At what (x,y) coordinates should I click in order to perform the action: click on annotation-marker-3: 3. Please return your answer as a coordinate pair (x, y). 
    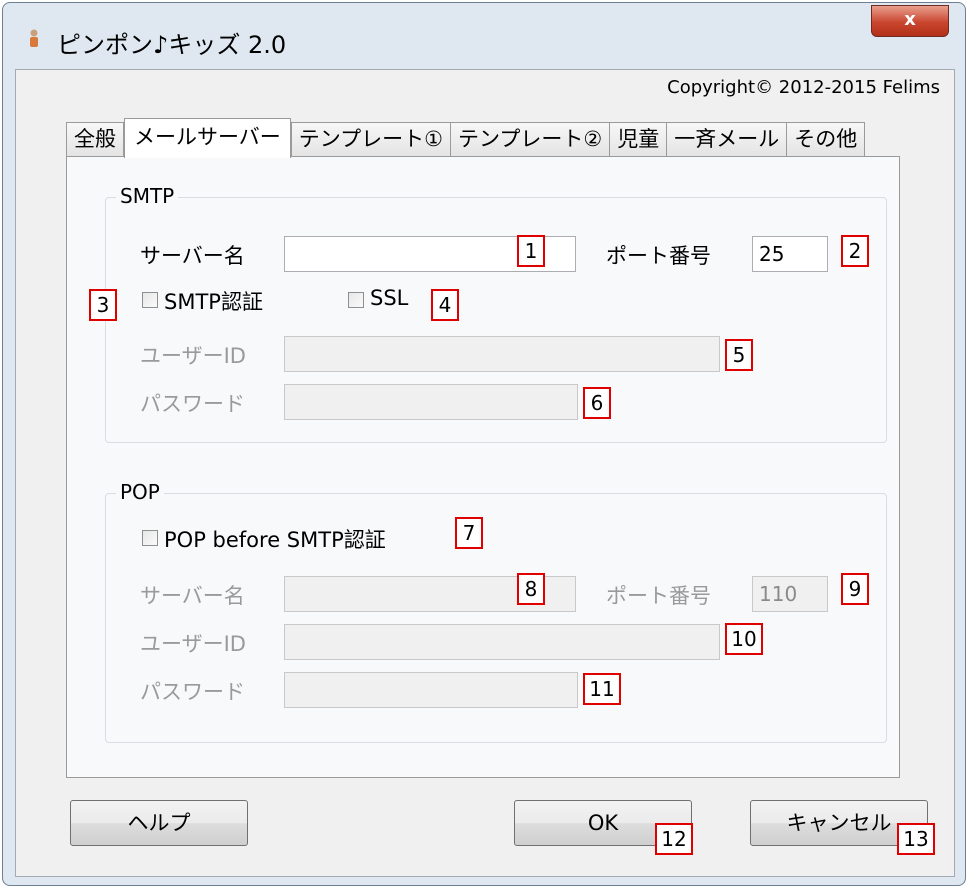
    Looking at the image, I should click on (103, 305).